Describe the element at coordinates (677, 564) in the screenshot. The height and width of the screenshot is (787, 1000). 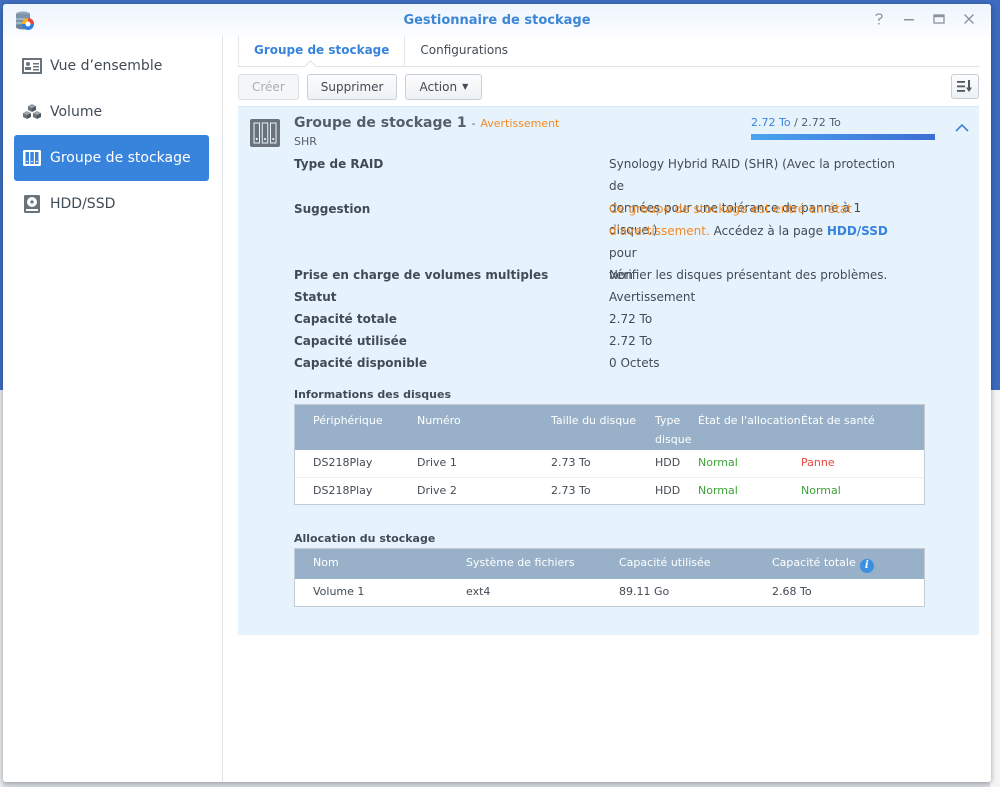
I see `column-header: Capacité utilisée` at that location.